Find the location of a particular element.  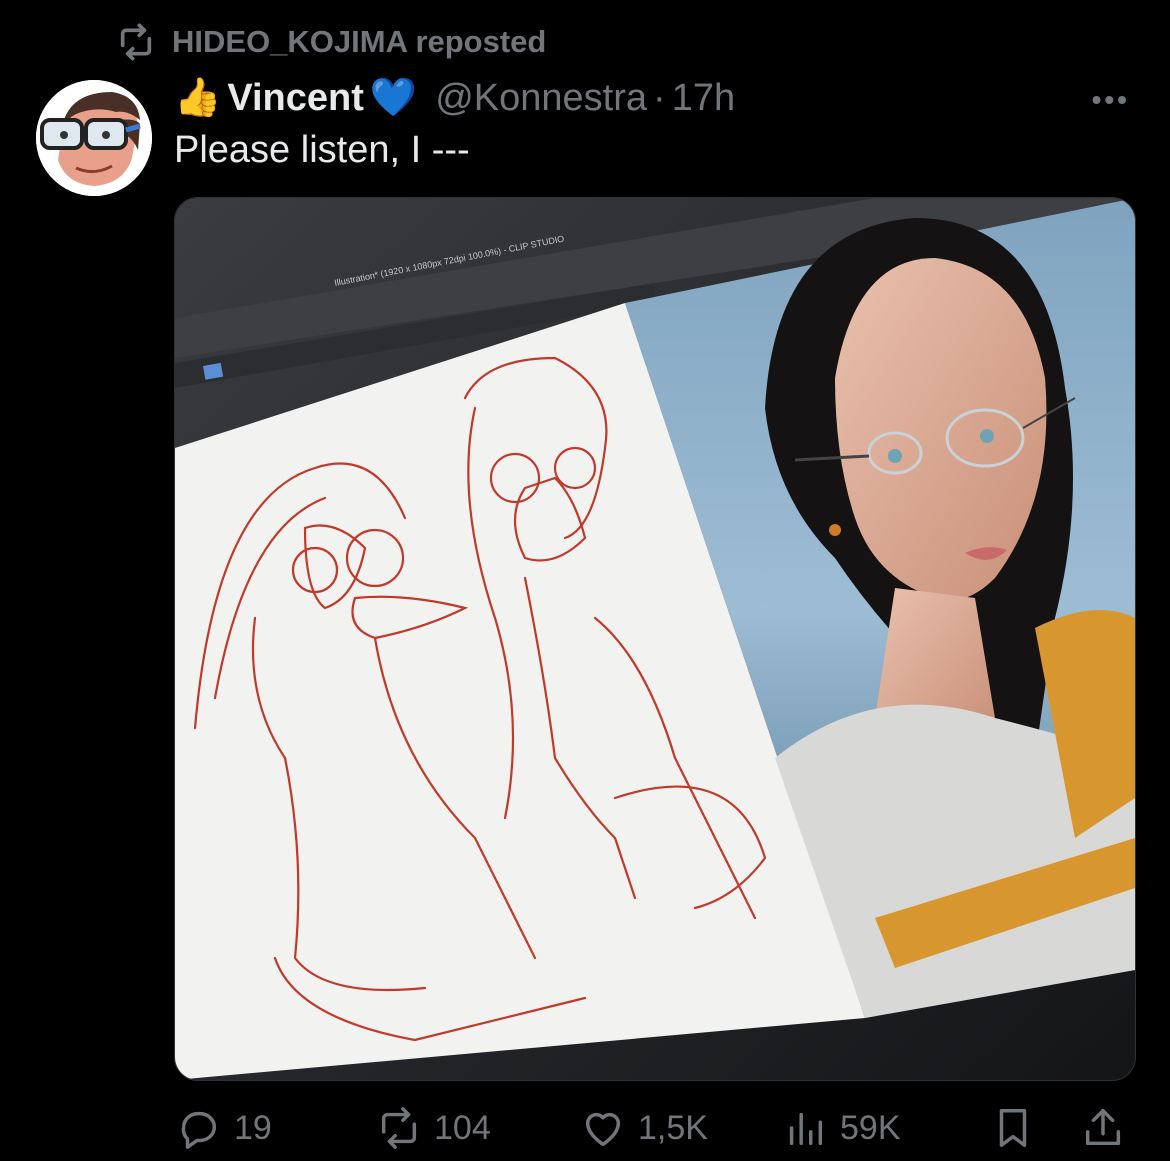

bookmark-button is located at coordinates (1019, 1128).